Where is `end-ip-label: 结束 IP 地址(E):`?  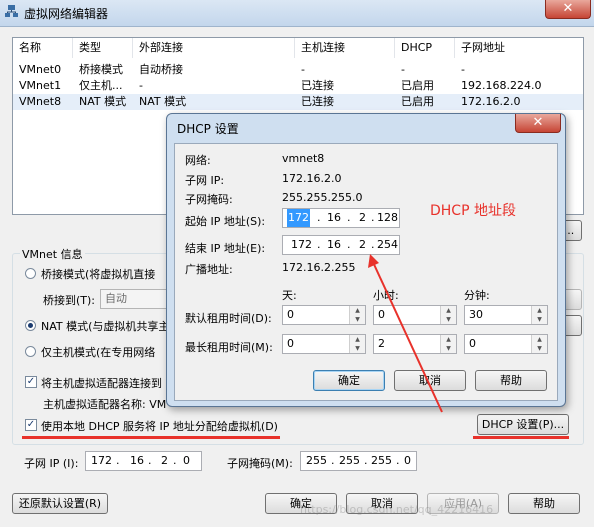
end-ip-label: 结束 IP 地址(E): is located at coordinates (225, 248).